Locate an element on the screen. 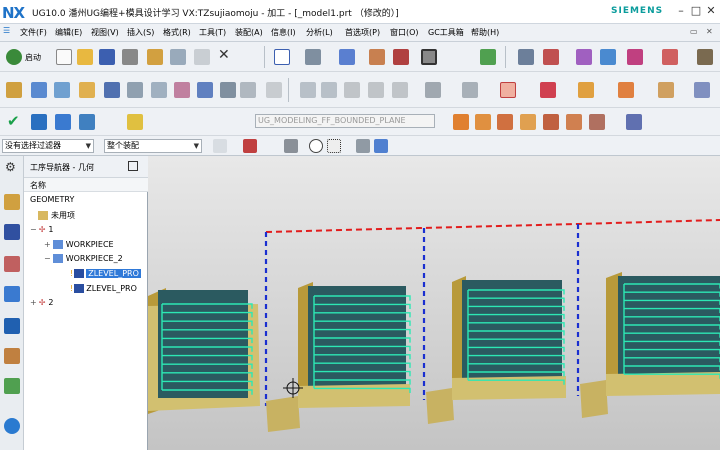 The width and height of the screenshot is (720, 450). show-hide-icon is located at coordinates (488, 57).